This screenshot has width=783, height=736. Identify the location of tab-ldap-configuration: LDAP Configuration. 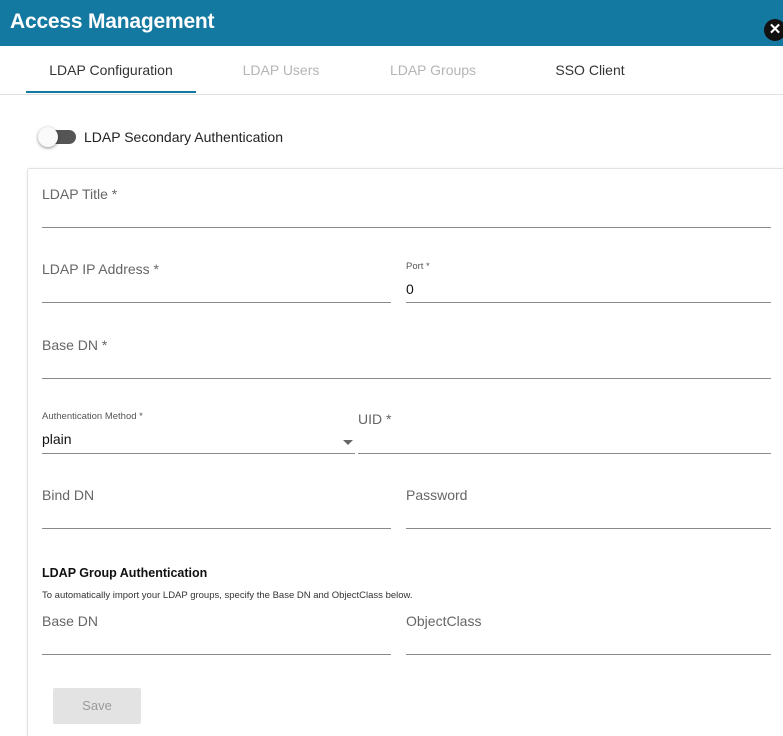
(111, 70).